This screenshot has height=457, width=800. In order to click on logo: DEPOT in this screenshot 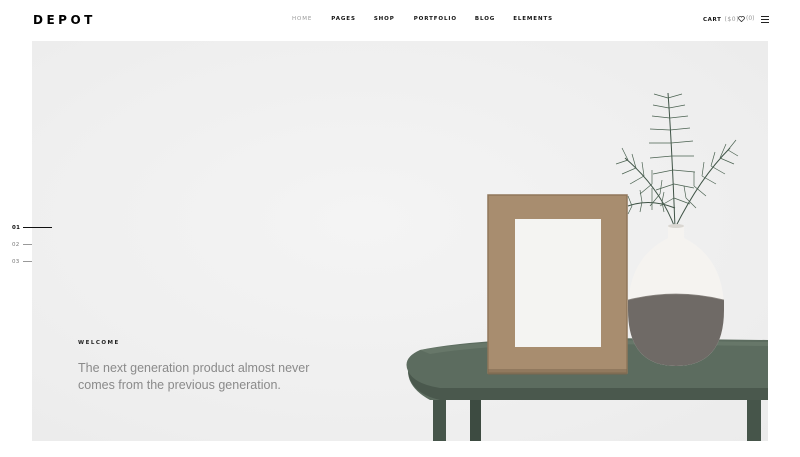, I will do `click(64, 20)`.